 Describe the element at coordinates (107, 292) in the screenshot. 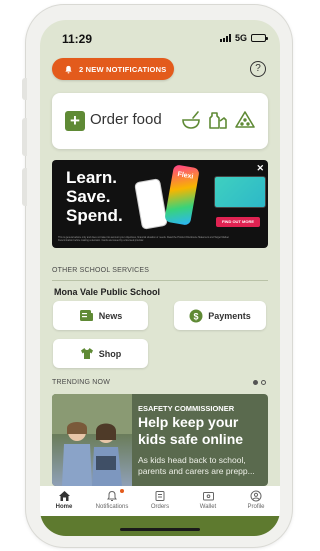

I see `school-name: Mona Vale Public School` at that location.